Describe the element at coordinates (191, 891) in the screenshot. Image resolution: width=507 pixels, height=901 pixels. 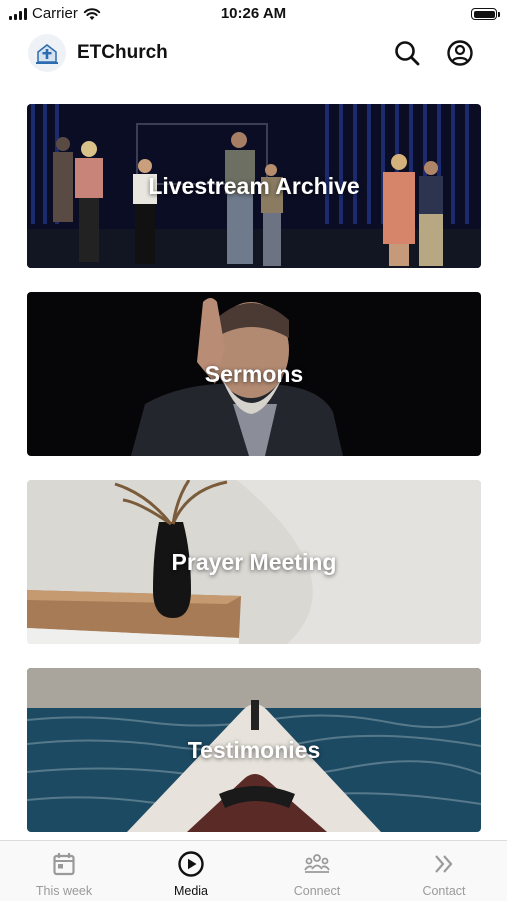
I see `tab-media-label: Media` at that location.